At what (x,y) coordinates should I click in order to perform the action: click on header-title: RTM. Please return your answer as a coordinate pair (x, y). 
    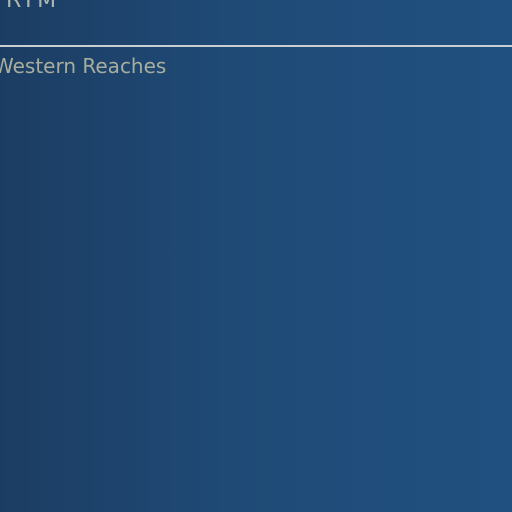
    Looking at the image, I should click on (32, 6).